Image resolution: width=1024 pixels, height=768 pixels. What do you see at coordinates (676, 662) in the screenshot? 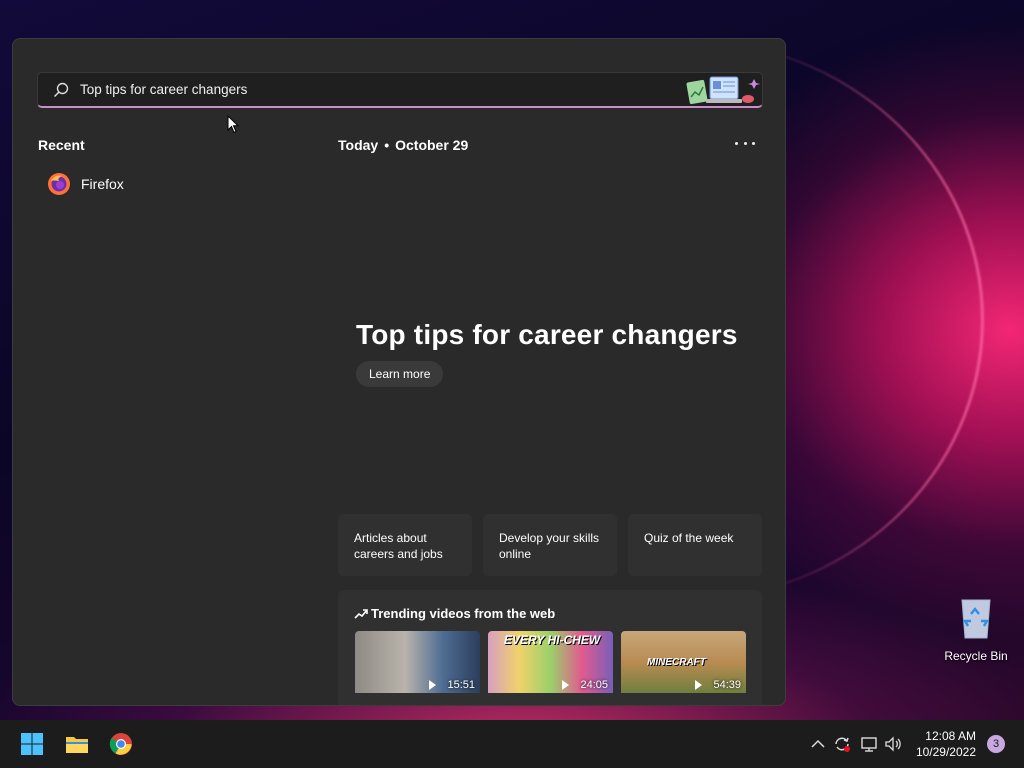
I see `thumbnail-text: MINECRAFT` at bounding box center [676, 662].